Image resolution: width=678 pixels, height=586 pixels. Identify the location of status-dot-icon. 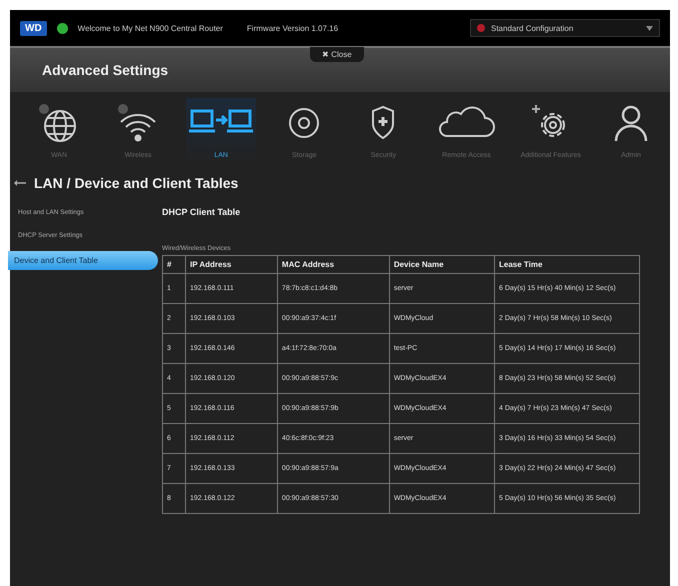
(481, 28).